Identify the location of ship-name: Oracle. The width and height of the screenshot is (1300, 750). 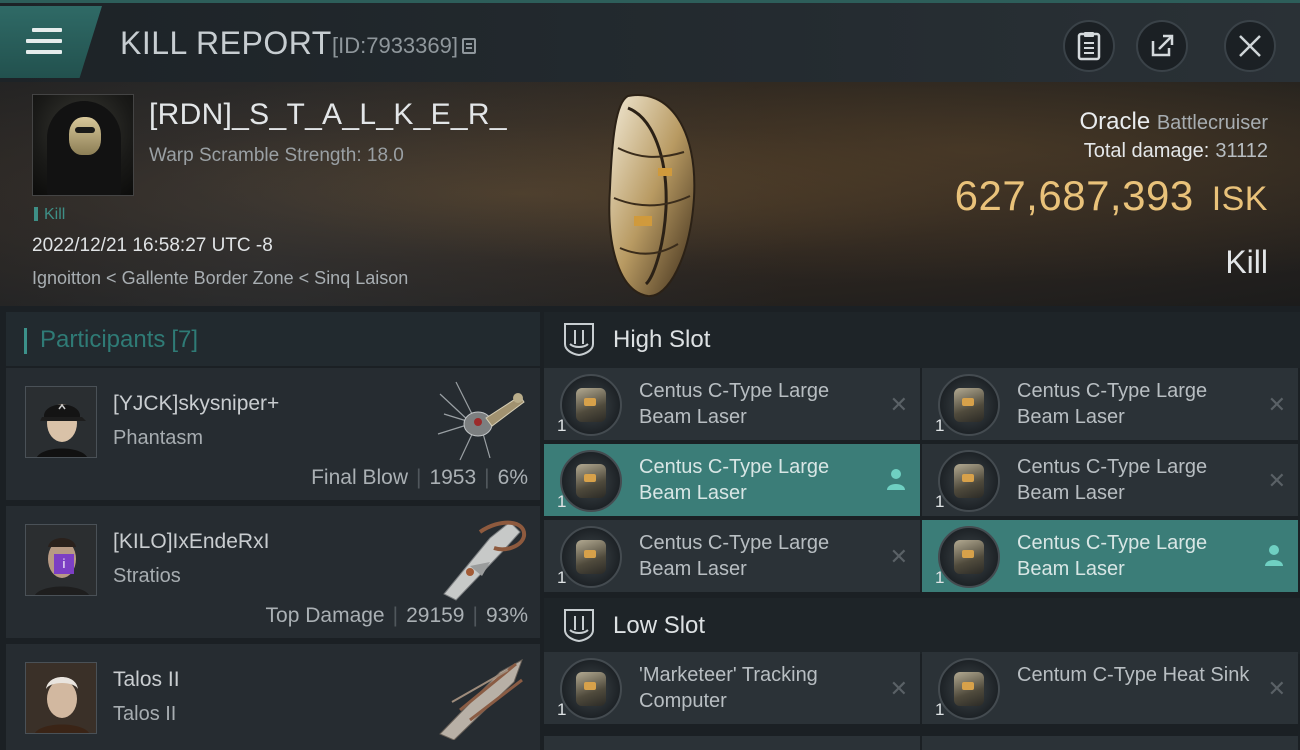
(1115, 121).